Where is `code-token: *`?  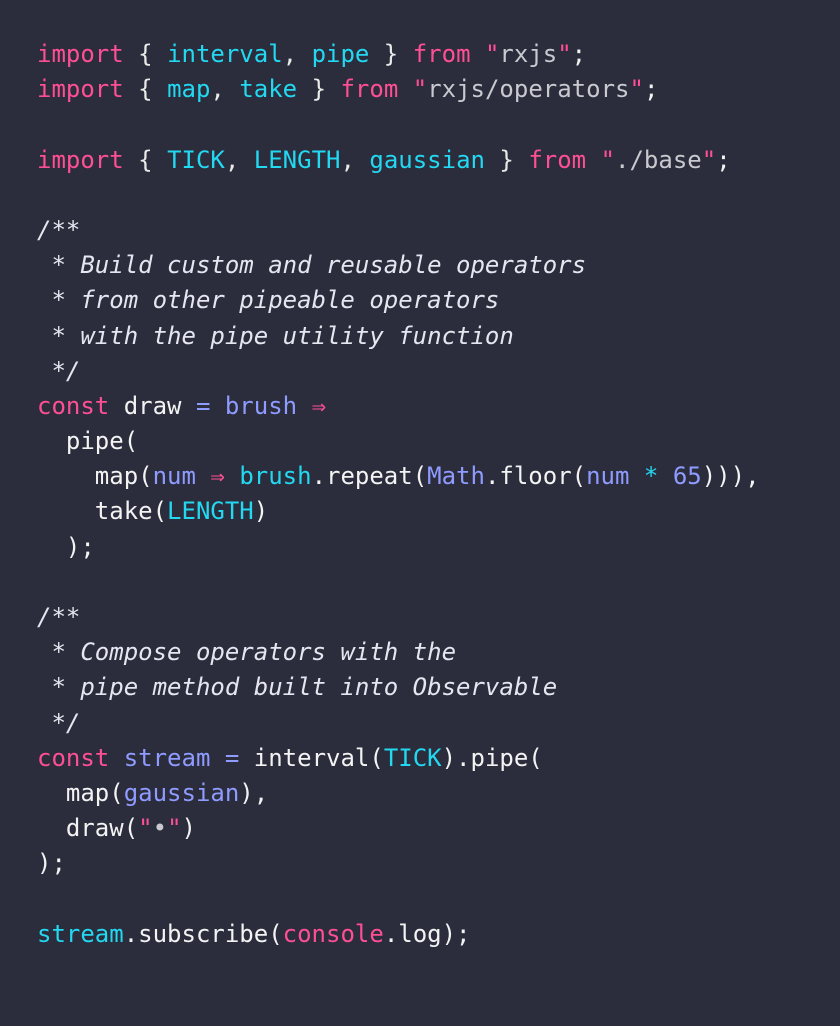 code-token: * is located at coordinates (651, 476).